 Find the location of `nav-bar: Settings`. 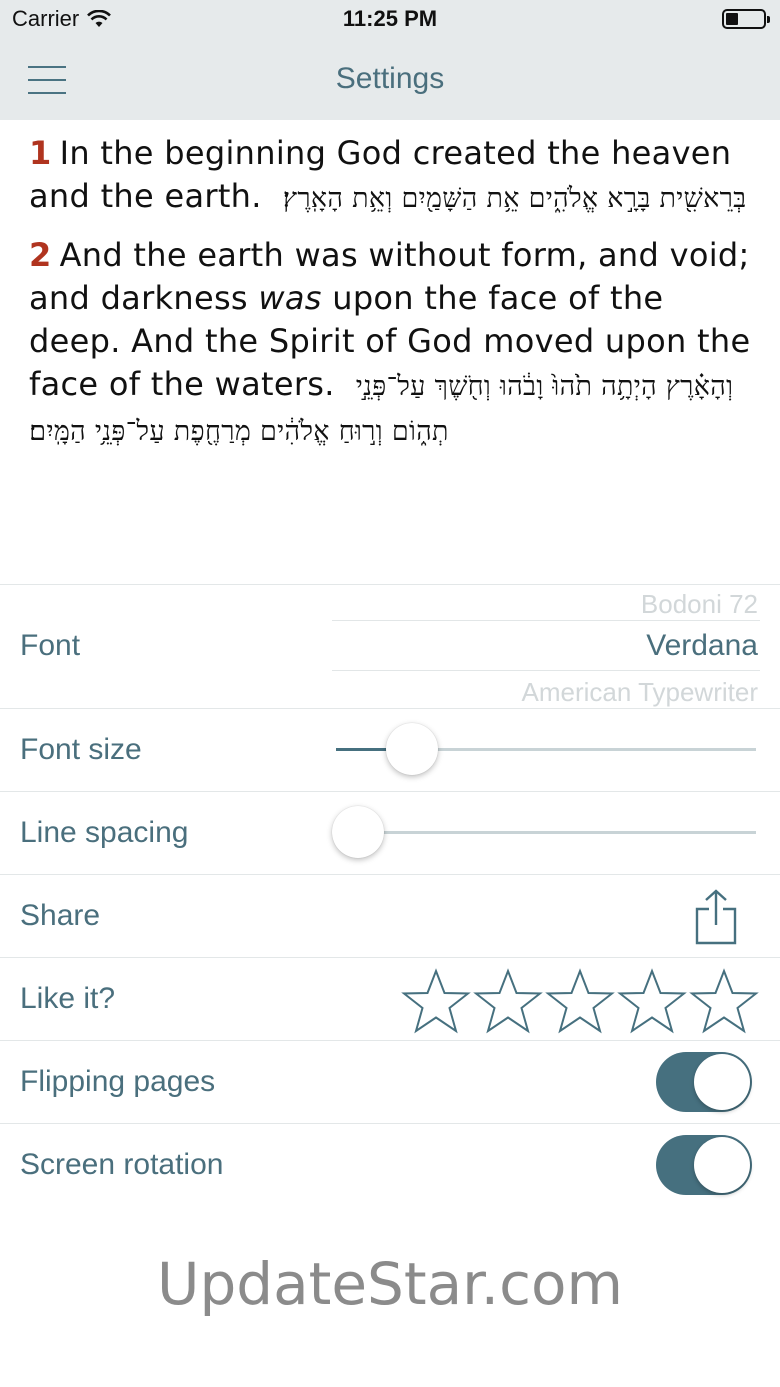

nav-bar: Settings is located at coordinates (390, 80).